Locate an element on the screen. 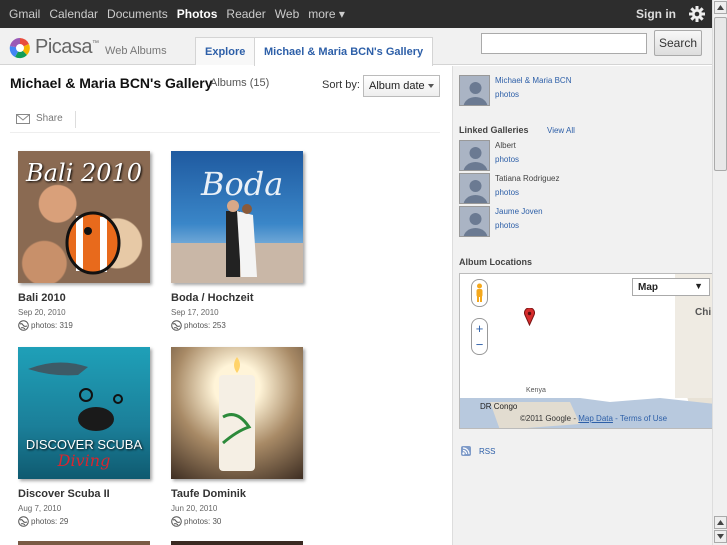 The image size is (727, 545). owner-name: Michael & Maria BCN is located at coordinates (533, 80).